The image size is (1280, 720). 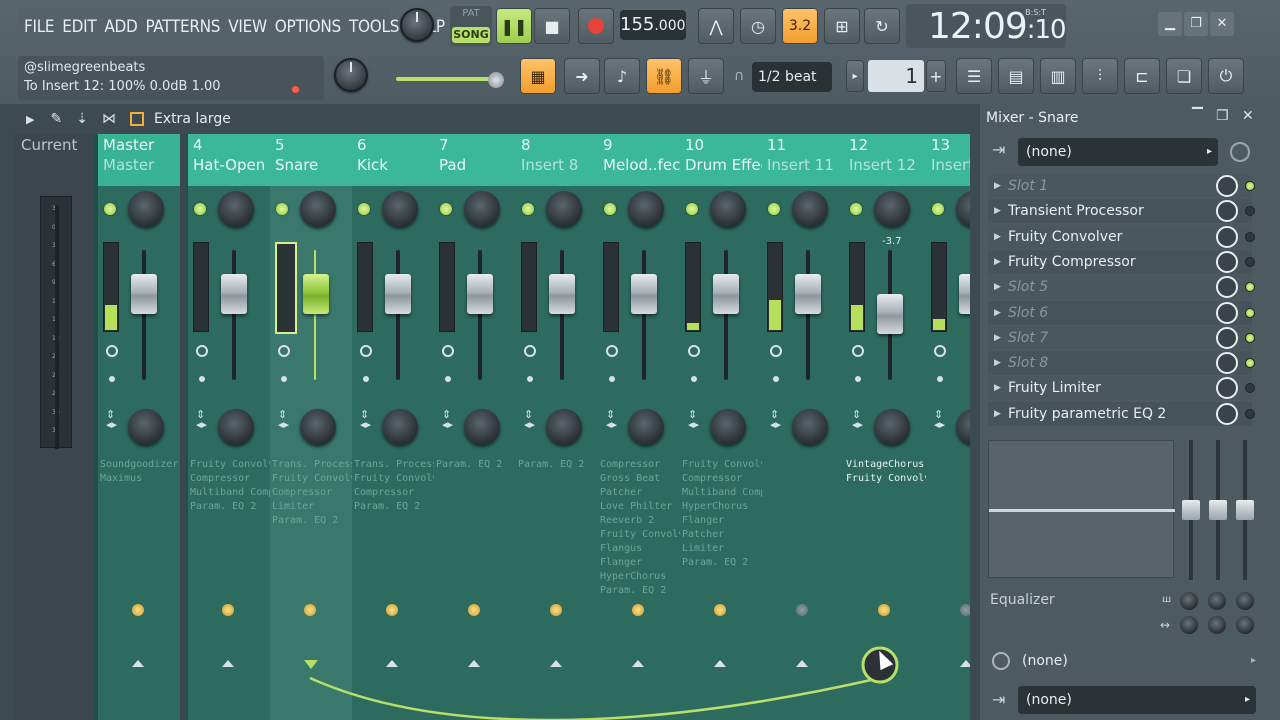 What do you see at coordinates (1081, 509) in the screenshot?
I see `eq-graph` at bounding box center [1081, 509].